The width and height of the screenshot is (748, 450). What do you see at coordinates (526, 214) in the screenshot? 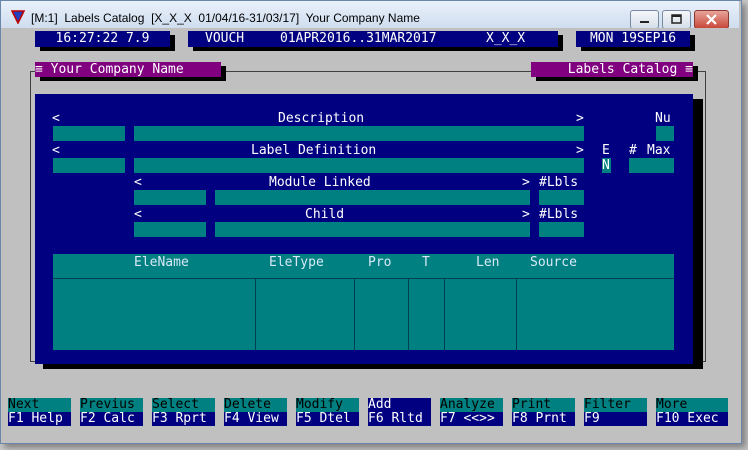
I see `child-arrow-right: >` at bounding box center [526, 214].